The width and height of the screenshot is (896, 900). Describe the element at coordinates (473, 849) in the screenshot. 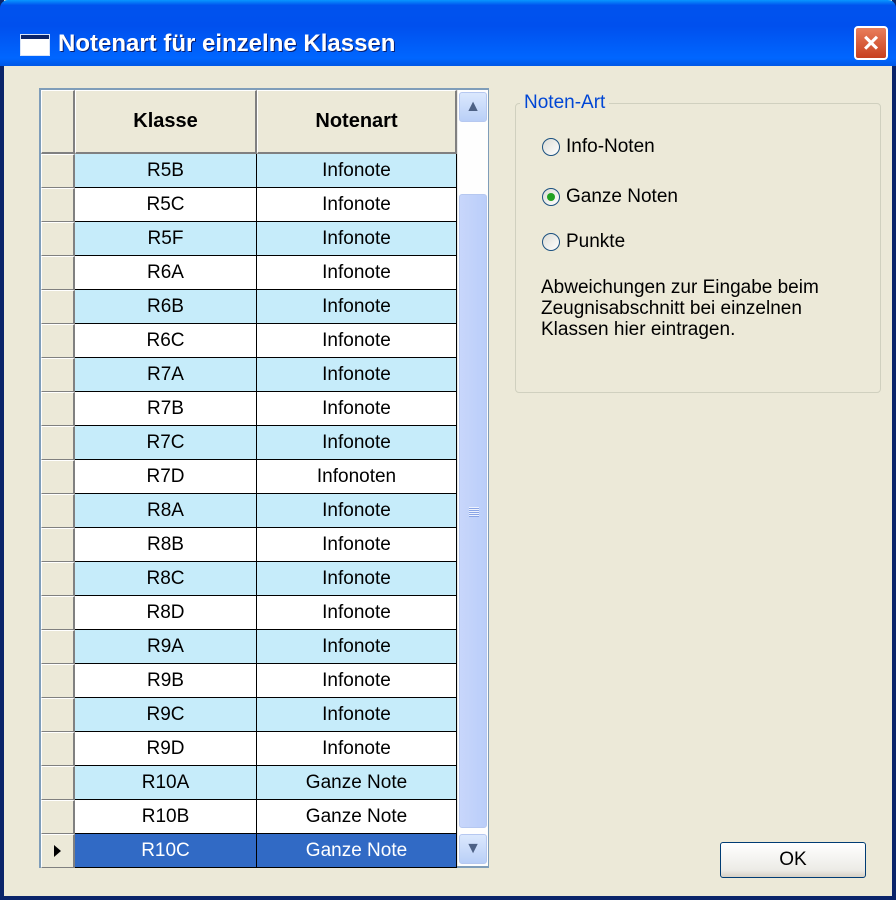

I see `scroll-down-button: ▼` at that location.